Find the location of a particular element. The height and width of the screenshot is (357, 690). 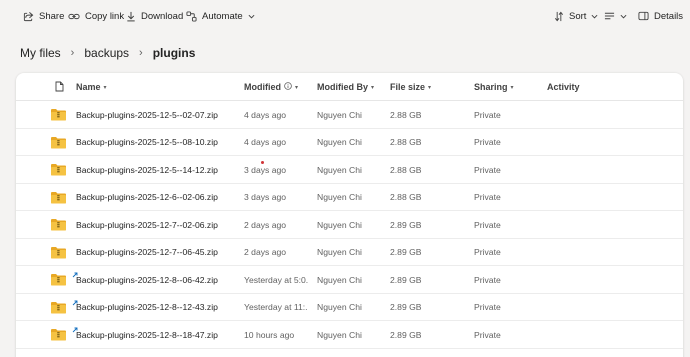

modified-column-header: Modified ▾ is located at coordinates (271, 87).